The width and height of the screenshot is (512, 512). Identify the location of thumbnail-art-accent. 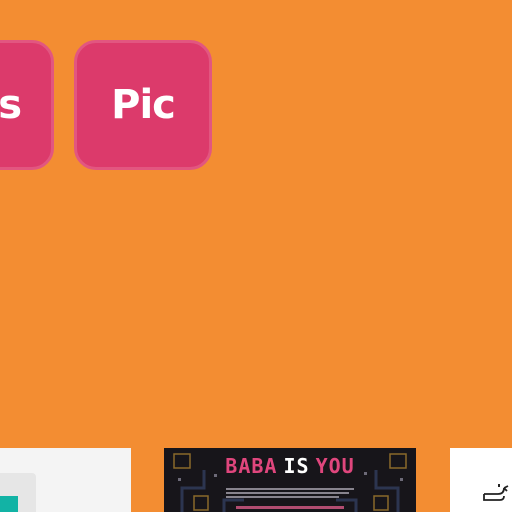
(9, 504).